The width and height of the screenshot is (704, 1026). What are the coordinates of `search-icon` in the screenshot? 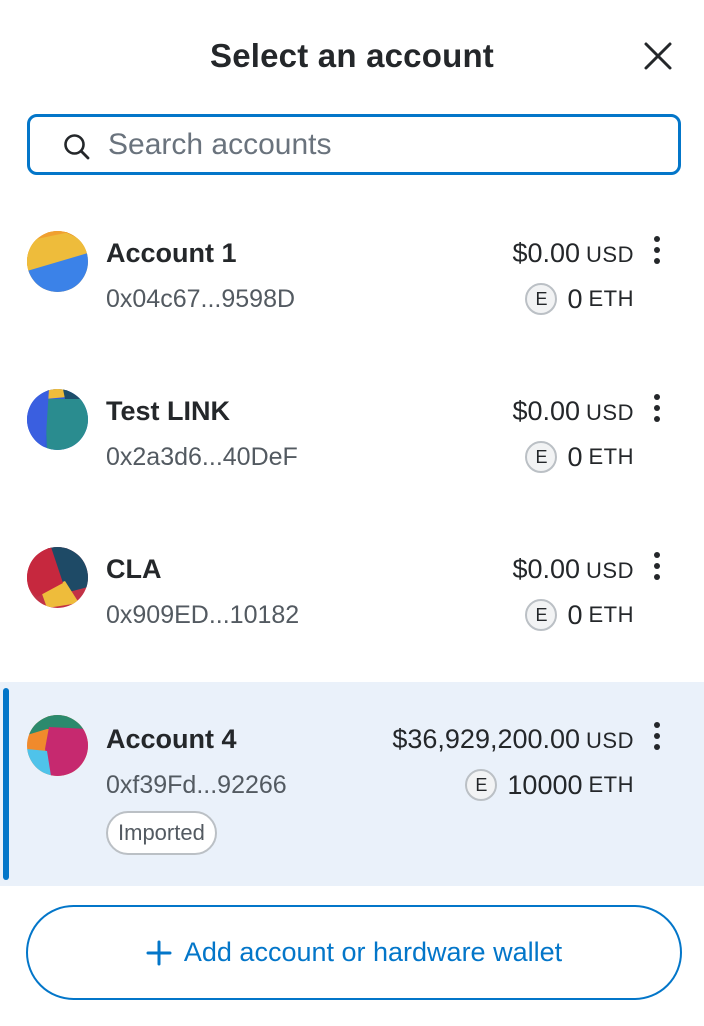 It's located at (77, 147).